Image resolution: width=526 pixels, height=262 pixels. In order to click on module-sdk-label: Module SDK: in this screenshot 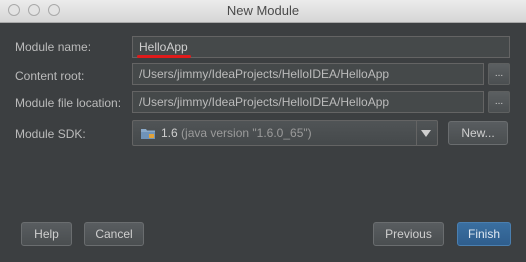, I will do `click(50, 134)`.